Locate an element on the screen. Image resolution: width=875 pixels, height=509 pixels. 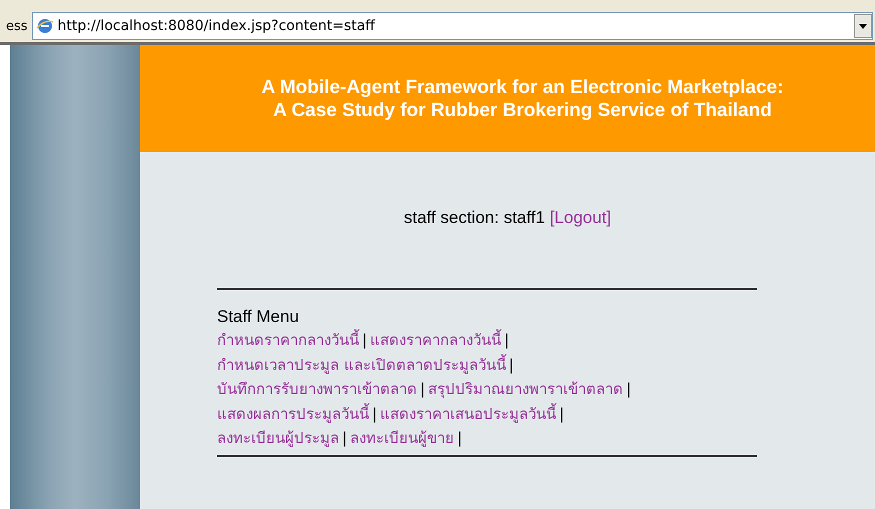
caret-icon is located at coordinates (863, 26).